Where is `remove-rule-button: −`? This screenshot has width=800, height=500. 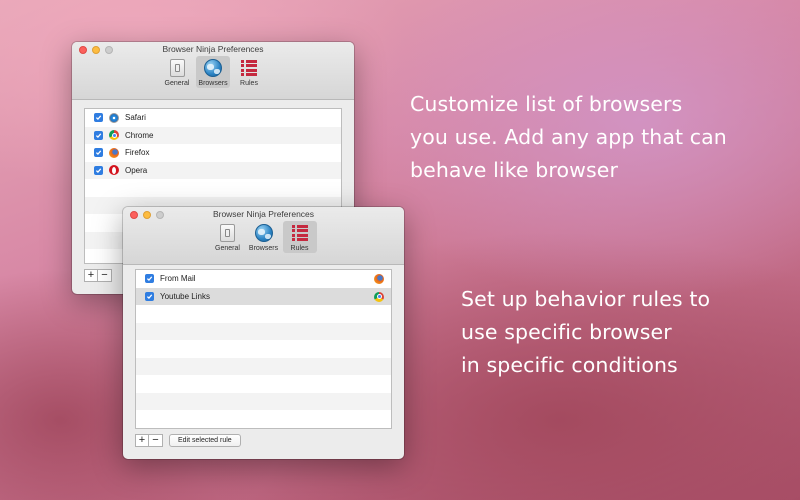
remove-rule-button: − is located at coordinates (156, 440).